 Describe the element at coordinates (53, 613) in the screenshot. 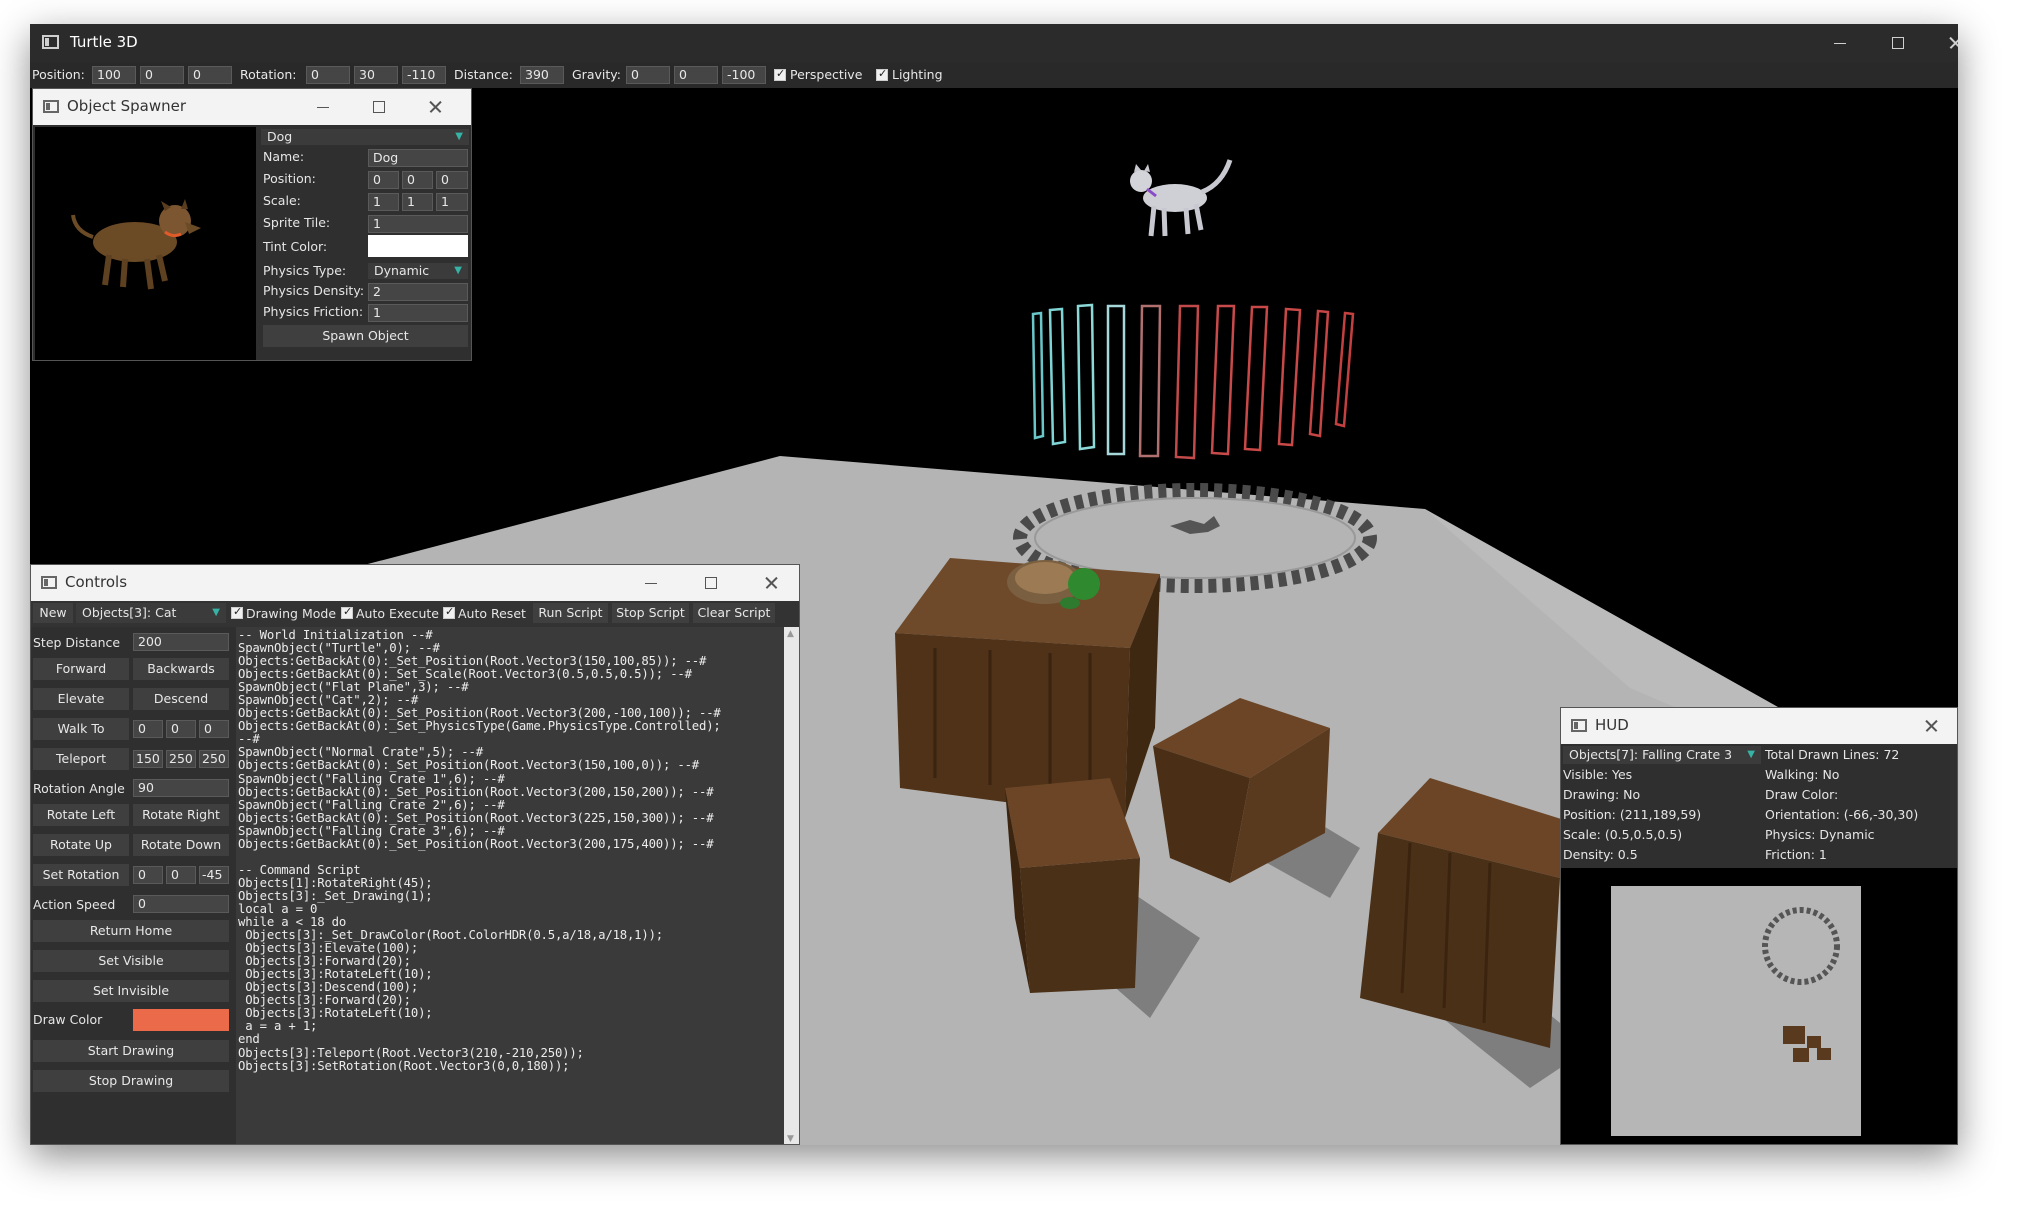

I see `new-button: New` at that location.